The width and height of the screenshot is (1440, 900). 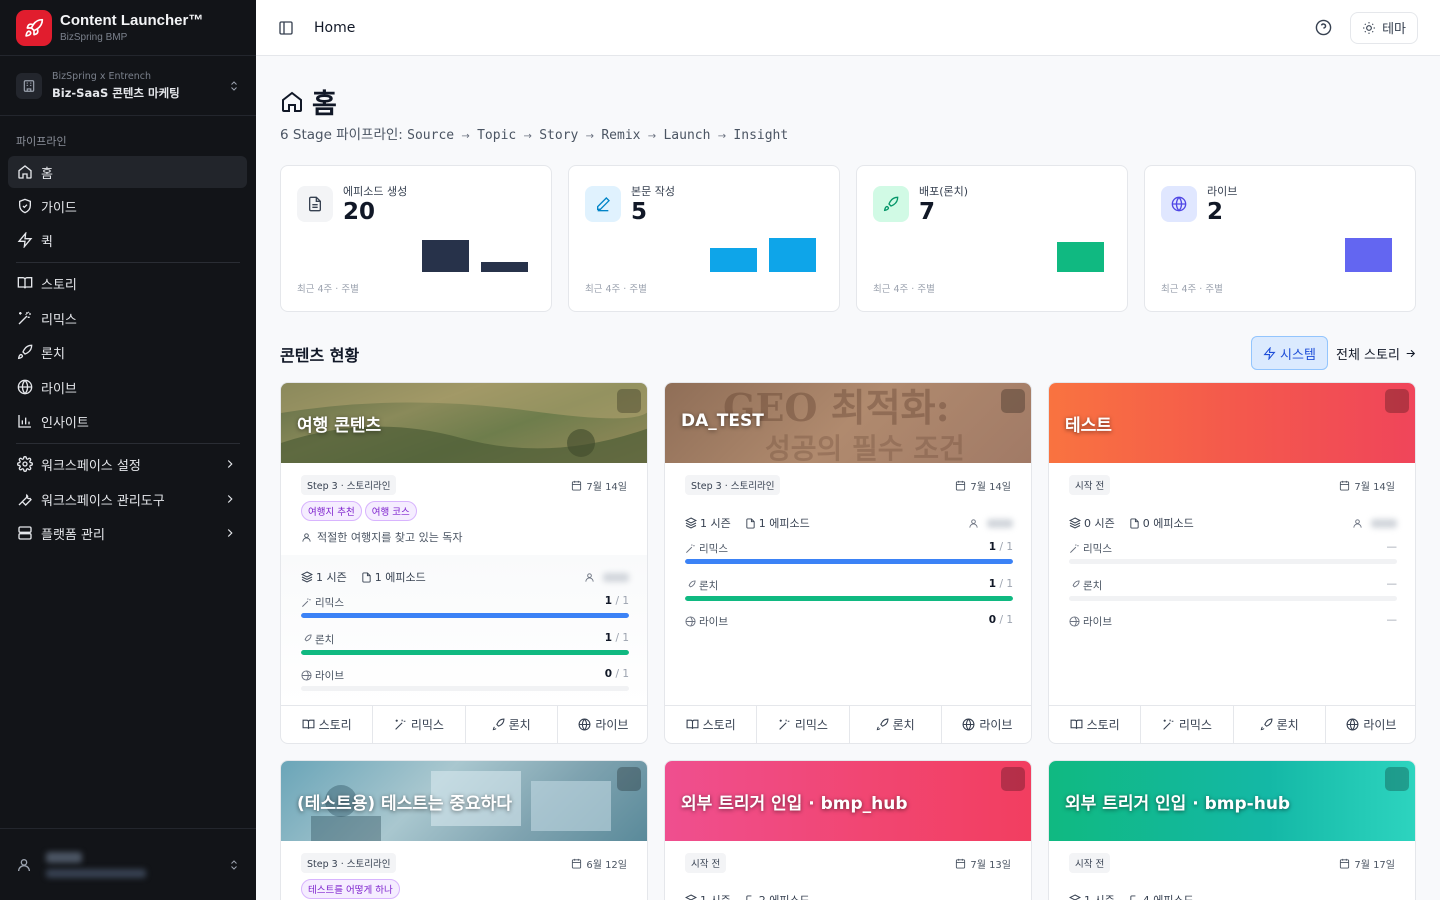 What do you see at coordinates (1289, 353) in the screenshot?
I see `system-filter-button: 시스템` at bounding box center [1289, 353].